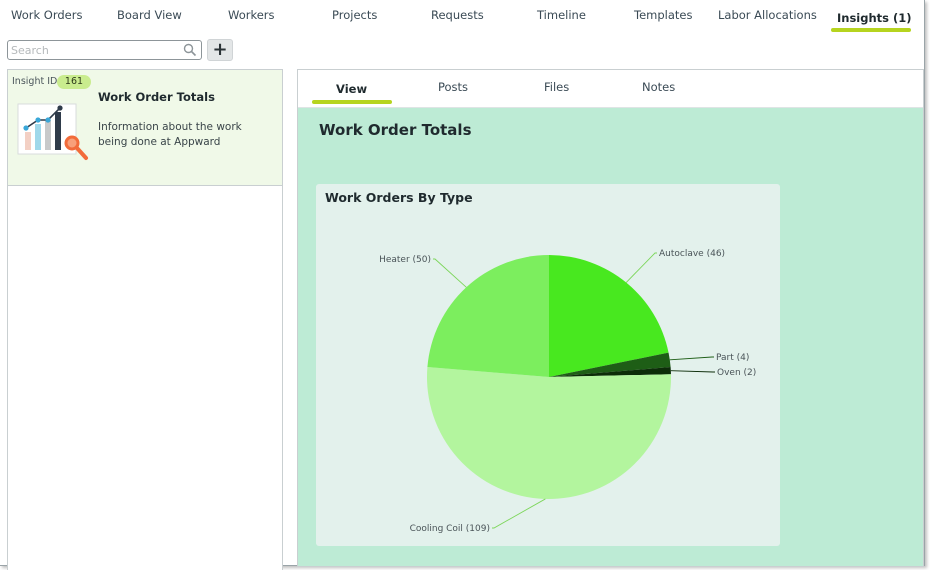  Describe the element at coordinates (610, 89) in the screenshot. I see `detail-tabs: View Posts Files Notes` at that location.